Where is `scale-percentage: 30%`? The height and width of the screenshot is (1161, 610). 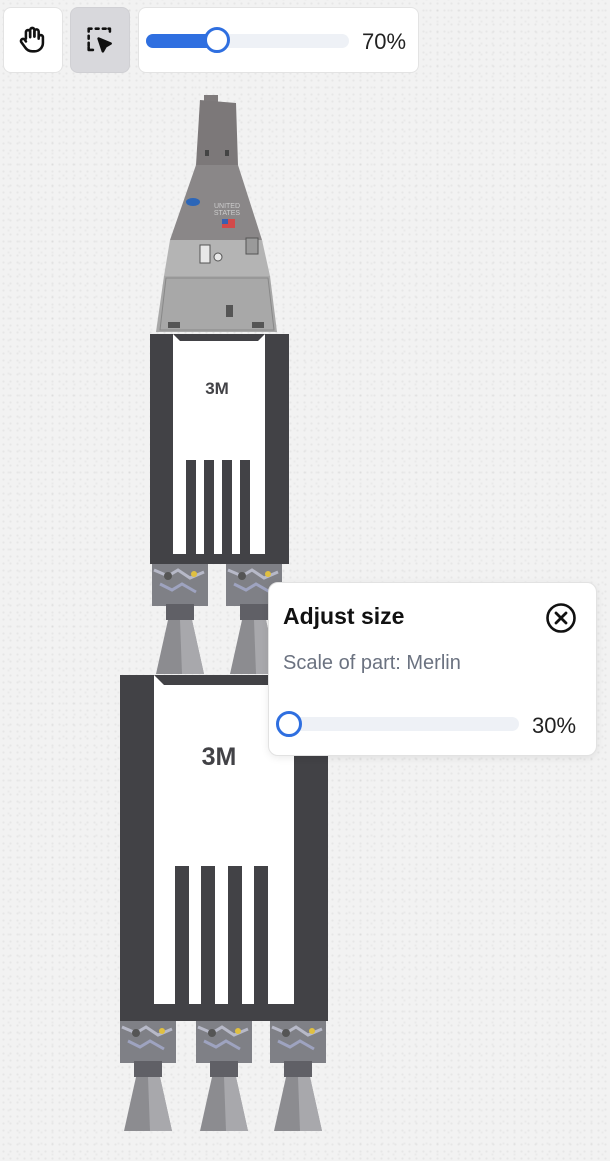 scale-percentage: 30% is located at coordinates (554, 725).